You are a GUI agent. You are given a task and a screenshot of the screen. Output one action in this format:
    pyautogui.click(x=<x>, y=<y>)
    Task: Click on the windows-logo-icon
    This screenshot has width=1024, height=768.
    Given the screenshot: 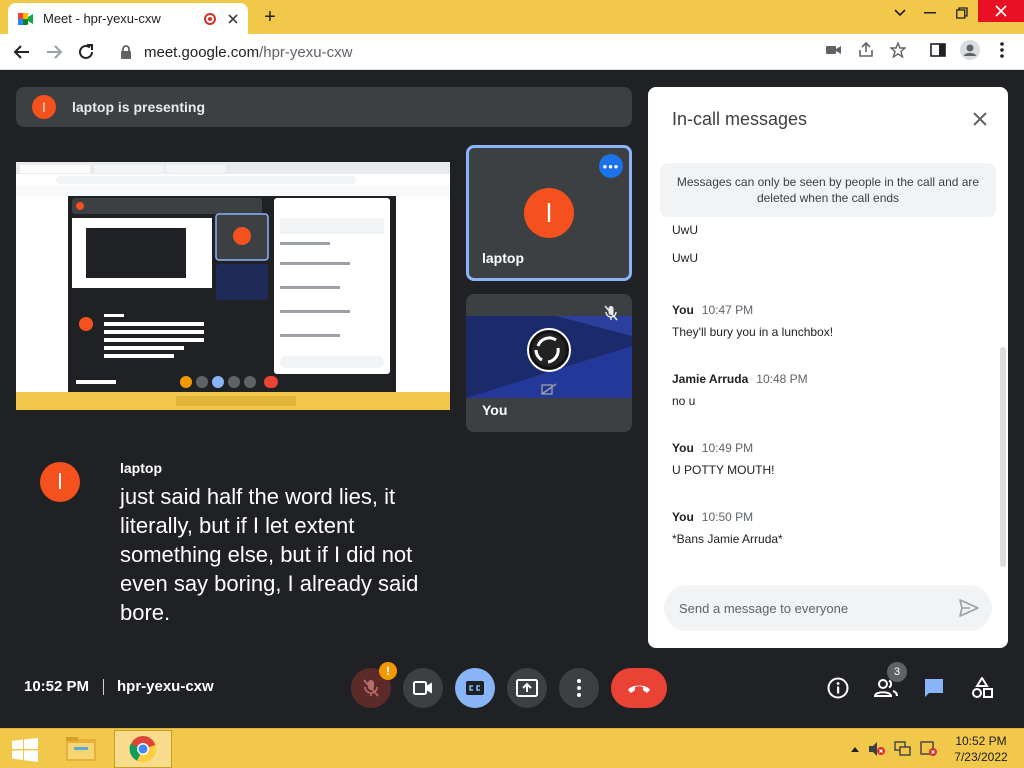 What is the action you would take?
    pyautogui.click(x=25, y=750)
    